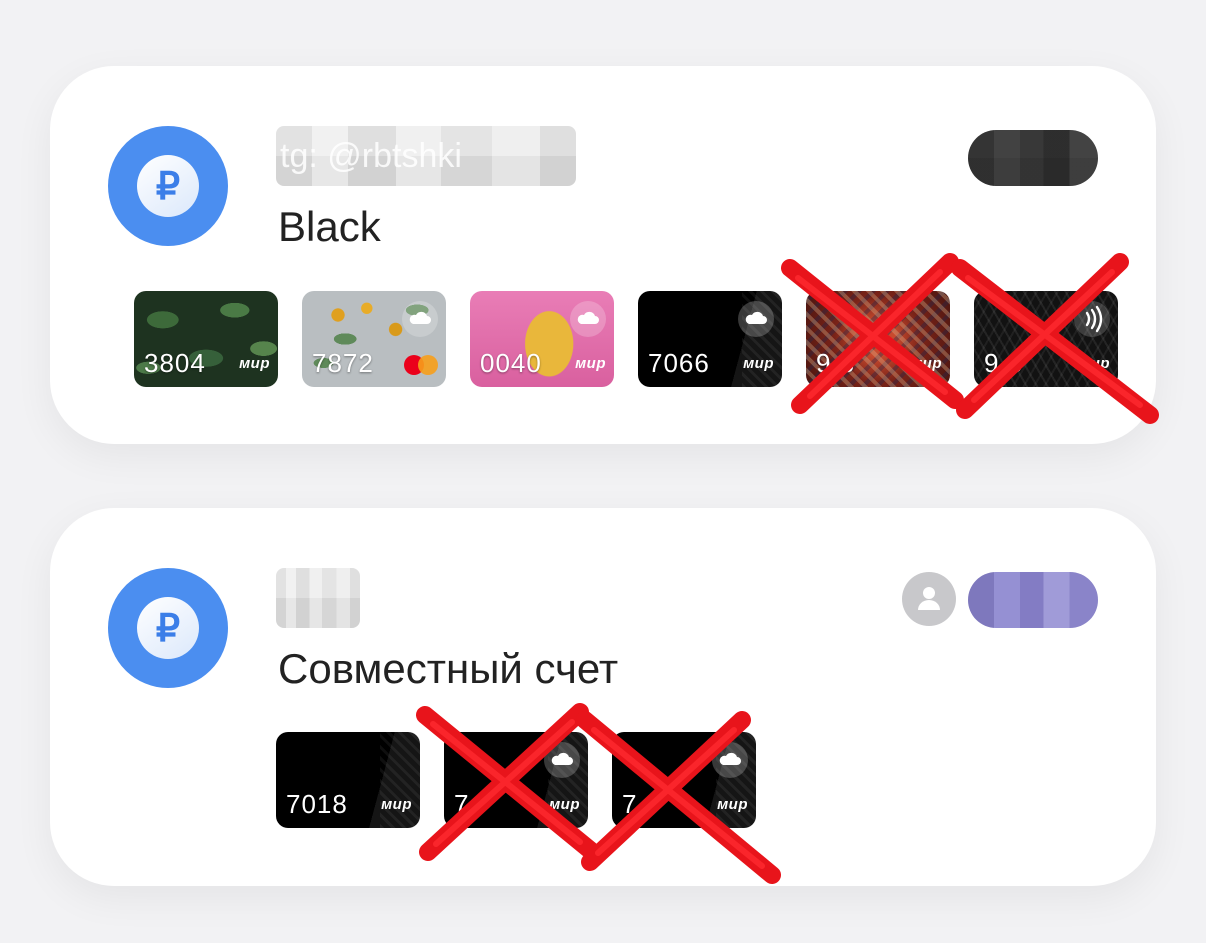 Image resolution: width=1206 pixels, height=943 pixels. What do you see at coordinates (448, 668) in the screenshot?
I see `account-name: Совместный счет` at bounding box center [448, 668].